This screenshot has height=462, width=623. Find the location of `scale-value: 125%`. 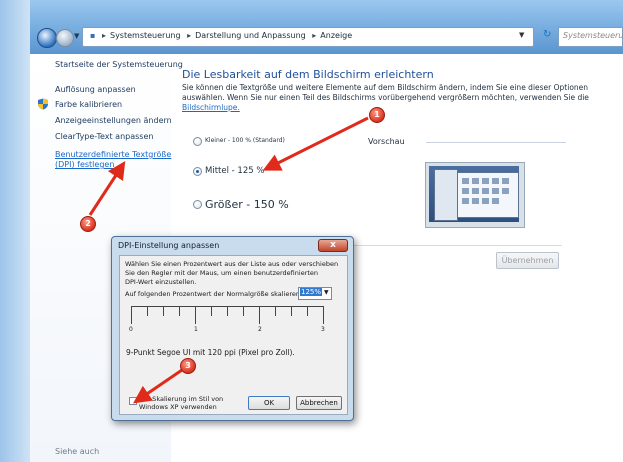

scale-value: 125% is located at coordinates (311, 292).